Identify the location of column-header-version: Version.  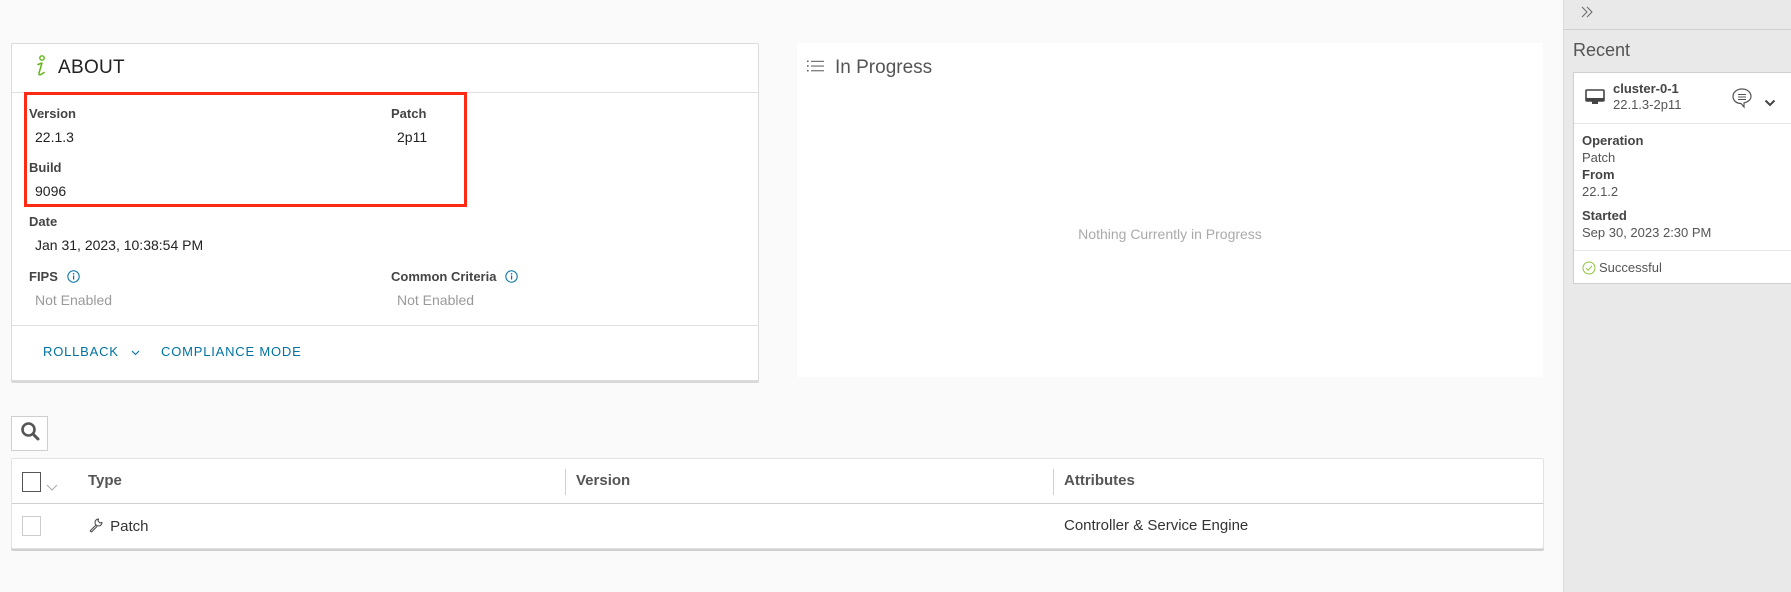
(603, 480).